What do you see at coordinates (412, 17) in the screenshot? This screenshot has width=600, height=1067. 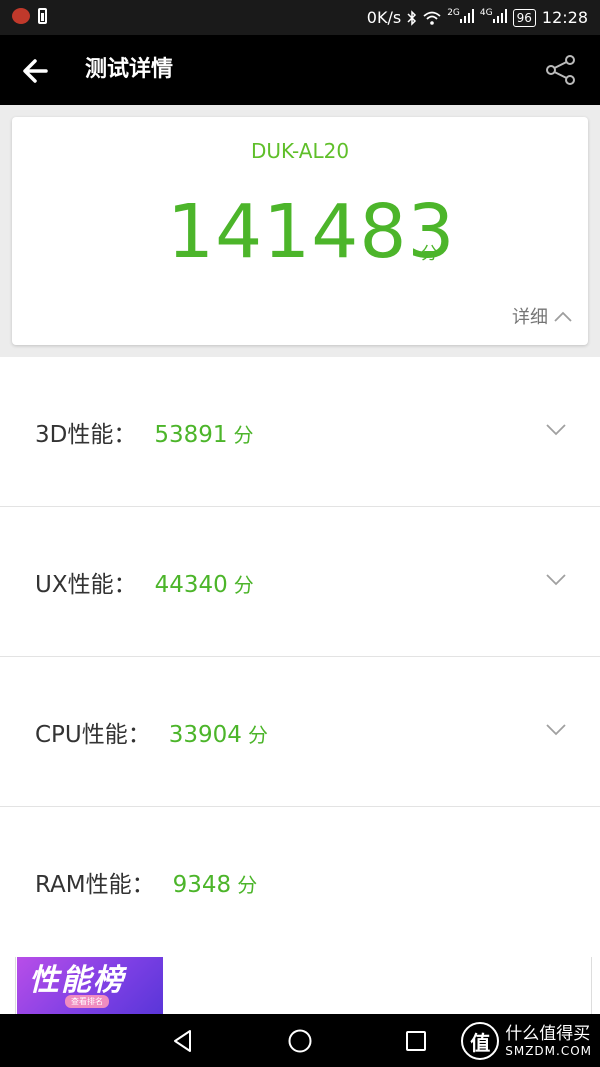 I see `bluetooth-icon` at bounding box center [412, 17].